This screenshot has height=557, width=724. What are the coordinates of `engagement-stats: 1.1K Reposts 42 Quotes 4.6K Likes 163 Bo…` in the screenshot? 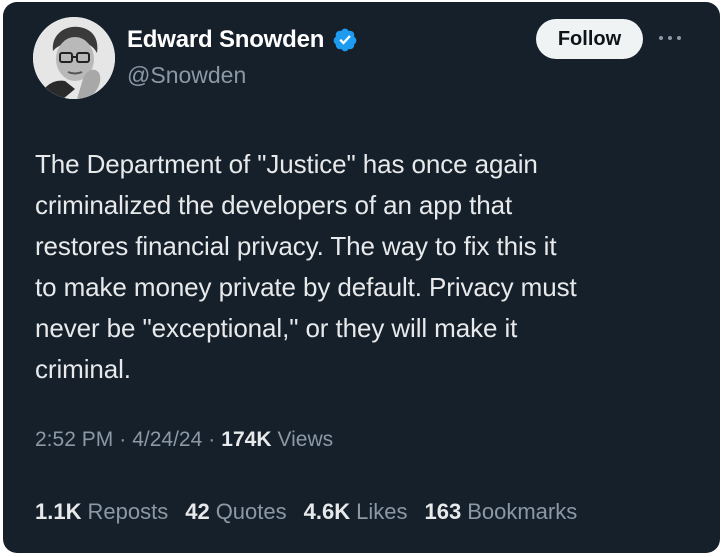 It's located at (314, 512).